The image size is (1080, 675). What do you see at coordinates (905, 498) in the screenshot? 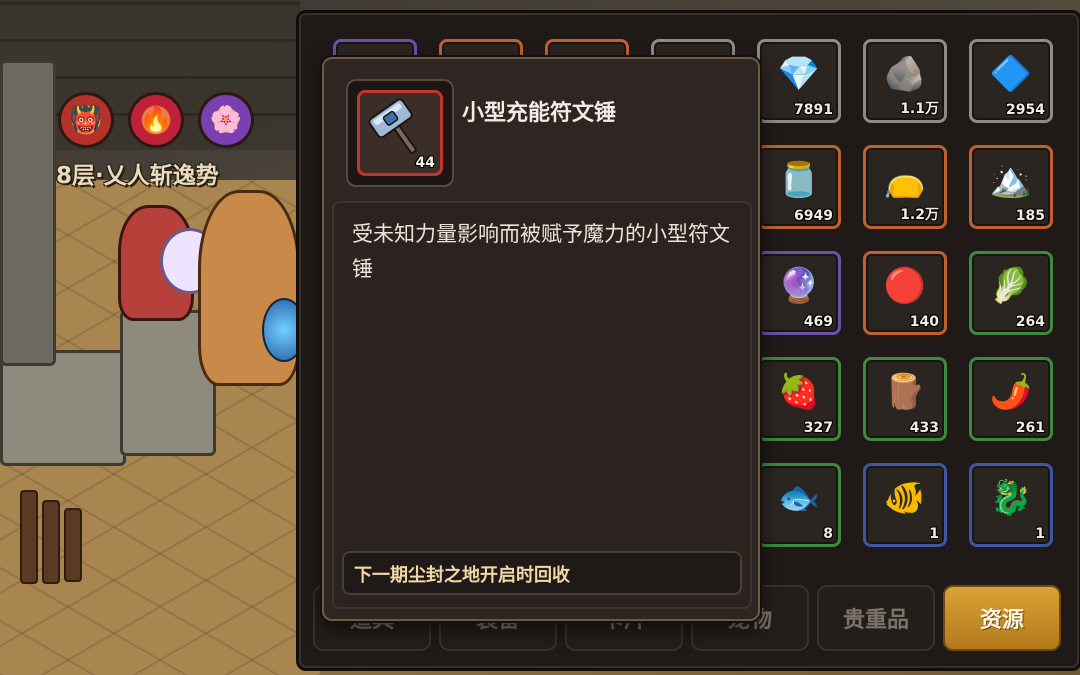
I see `item-icon: 🐠` at bounding box center [905, 498].